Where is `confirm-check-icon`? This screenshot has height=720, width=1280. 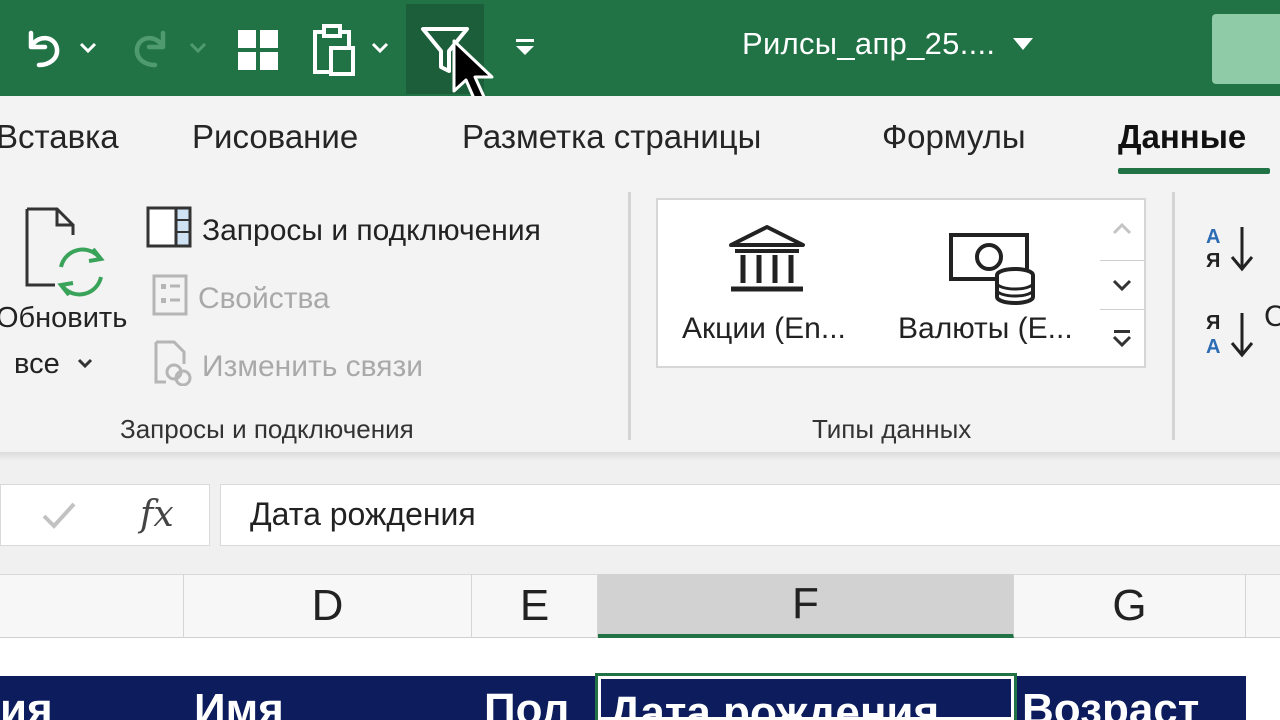 confirm-check-icon is located at coordinates (59, 516).